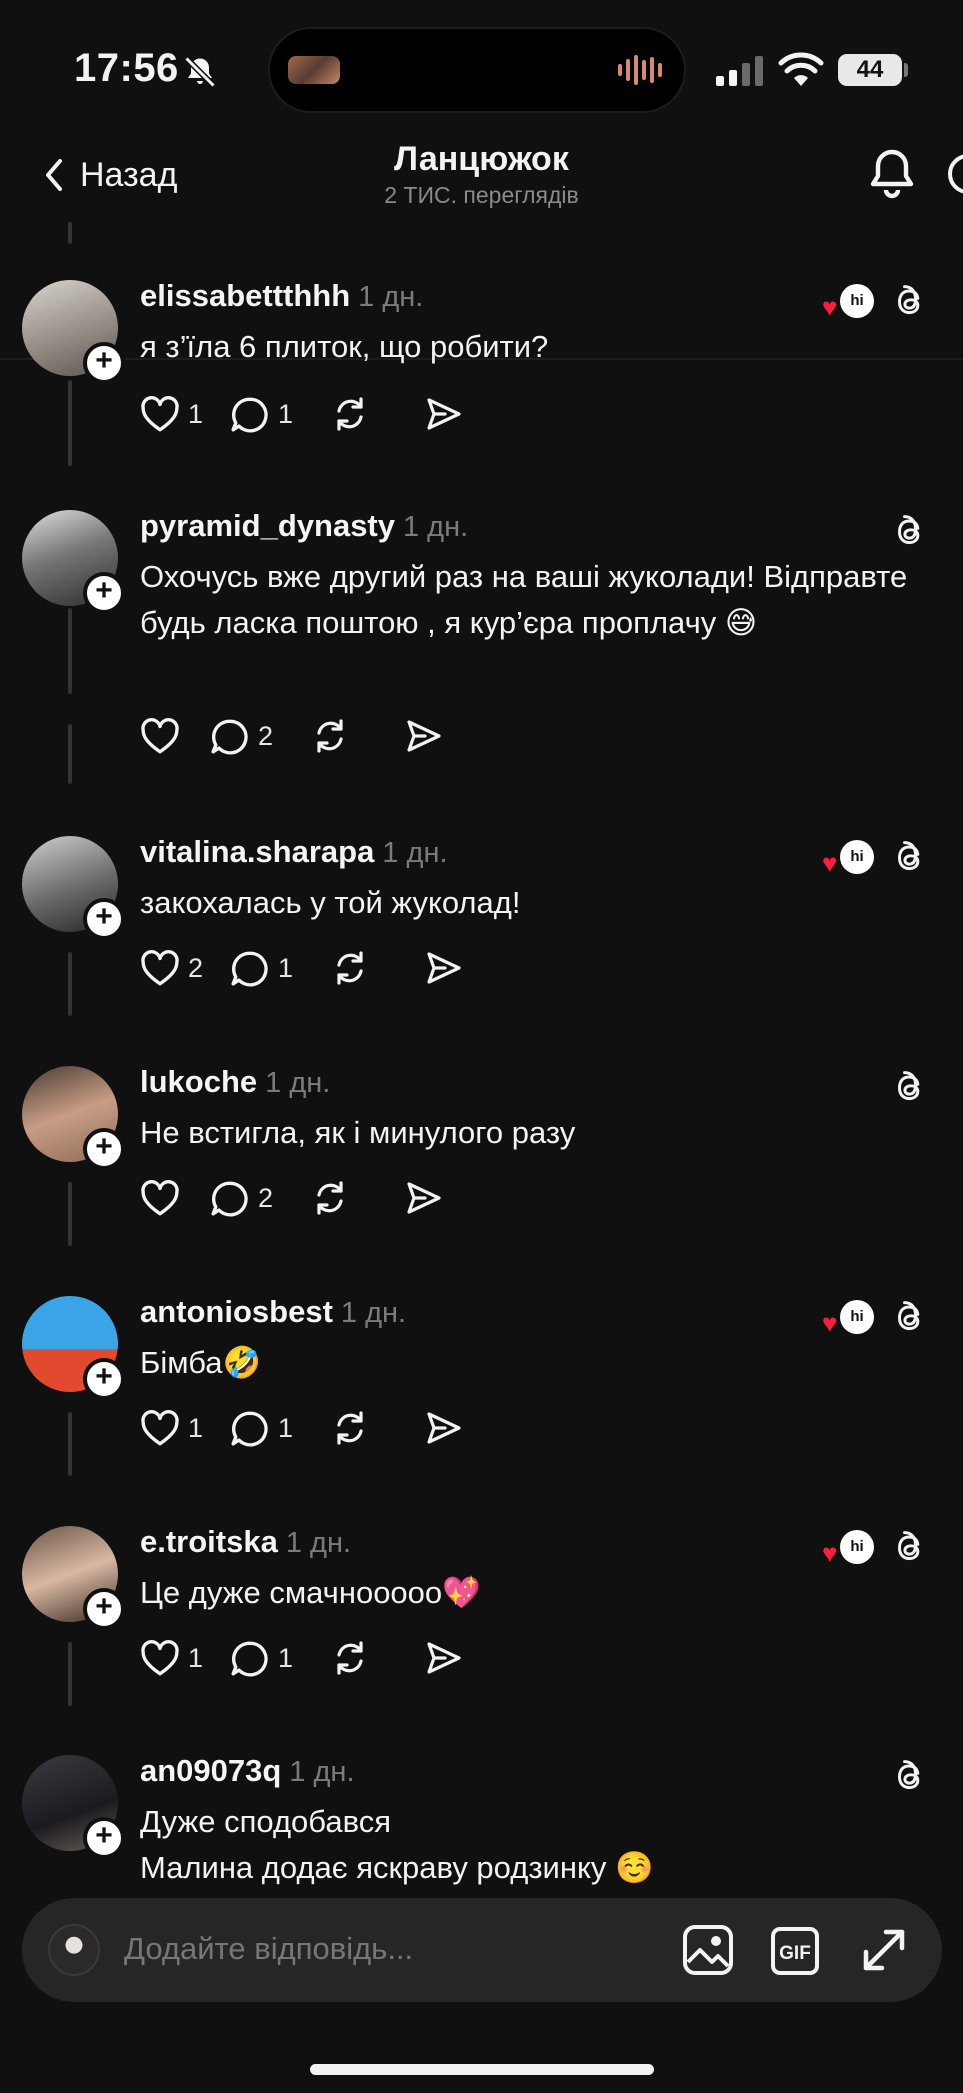 The image size is (963, 2093). I want to click on image-gallery-icon, so click(708, 1950).